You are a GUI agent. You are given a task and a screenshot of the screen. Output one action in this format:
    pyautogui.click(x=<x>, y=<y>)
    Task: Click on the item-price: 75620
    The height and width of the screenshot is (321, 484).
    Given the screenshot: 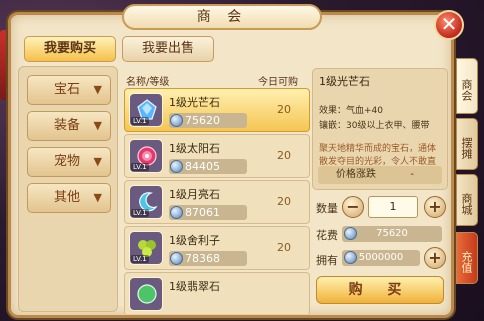 What is the action you would take?
    pyautogui.click(x=208, y=120)
    